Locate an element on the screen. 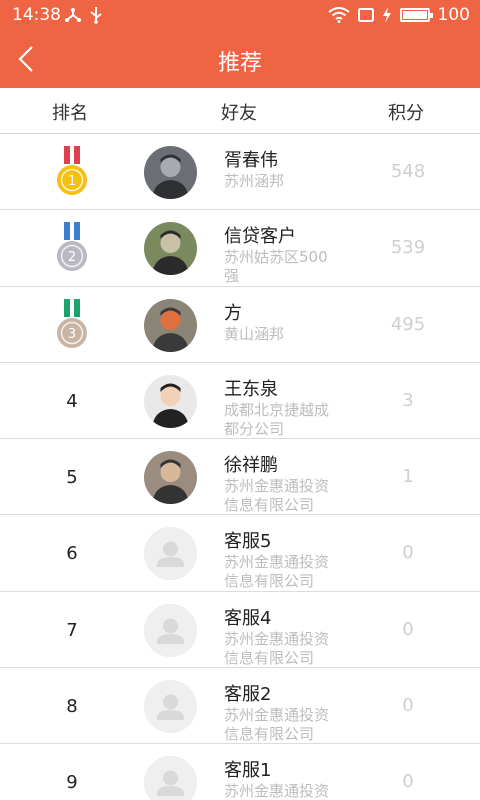 This screenshot has height=800, width=480. rank-number: 9 is located at coordinates (72, 783).